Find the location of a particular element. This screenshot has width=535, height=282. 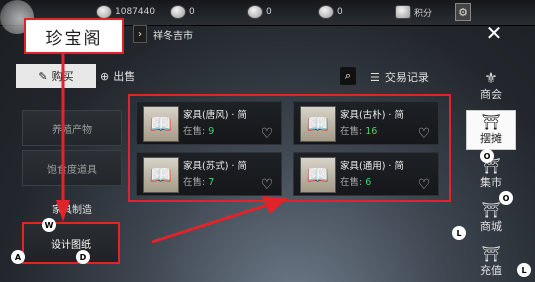

shop-icon: ⛩ is located at coordinates (491, 210).